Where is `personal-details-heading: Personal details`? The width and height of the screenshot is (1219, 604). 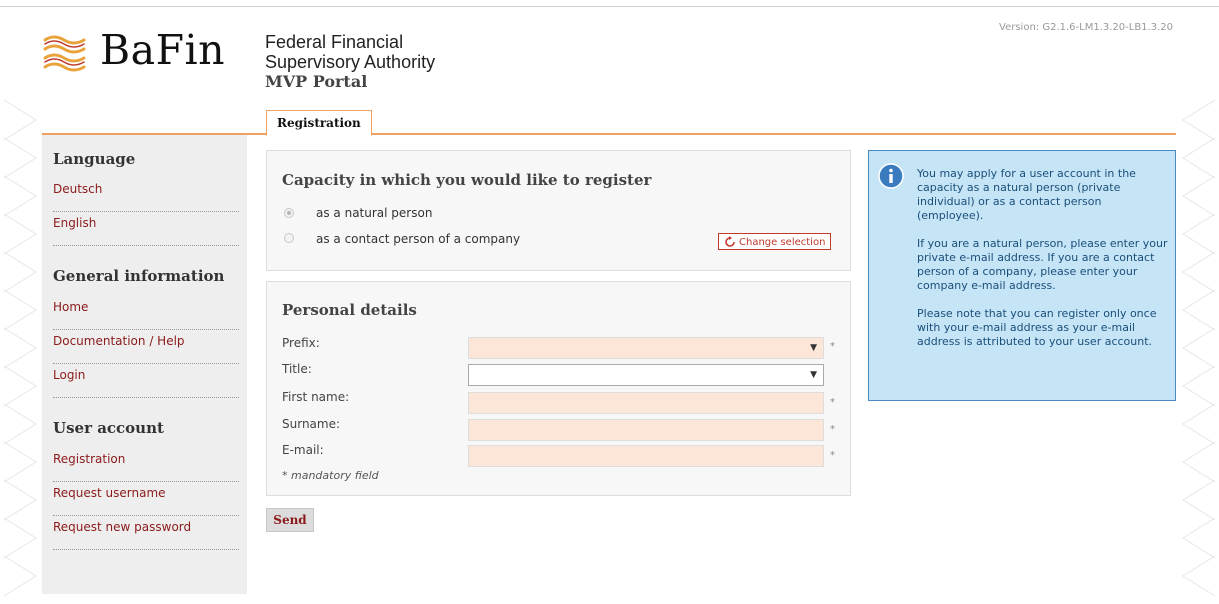
personal-details-heading: Personal details is located at coordinates (349, 310).